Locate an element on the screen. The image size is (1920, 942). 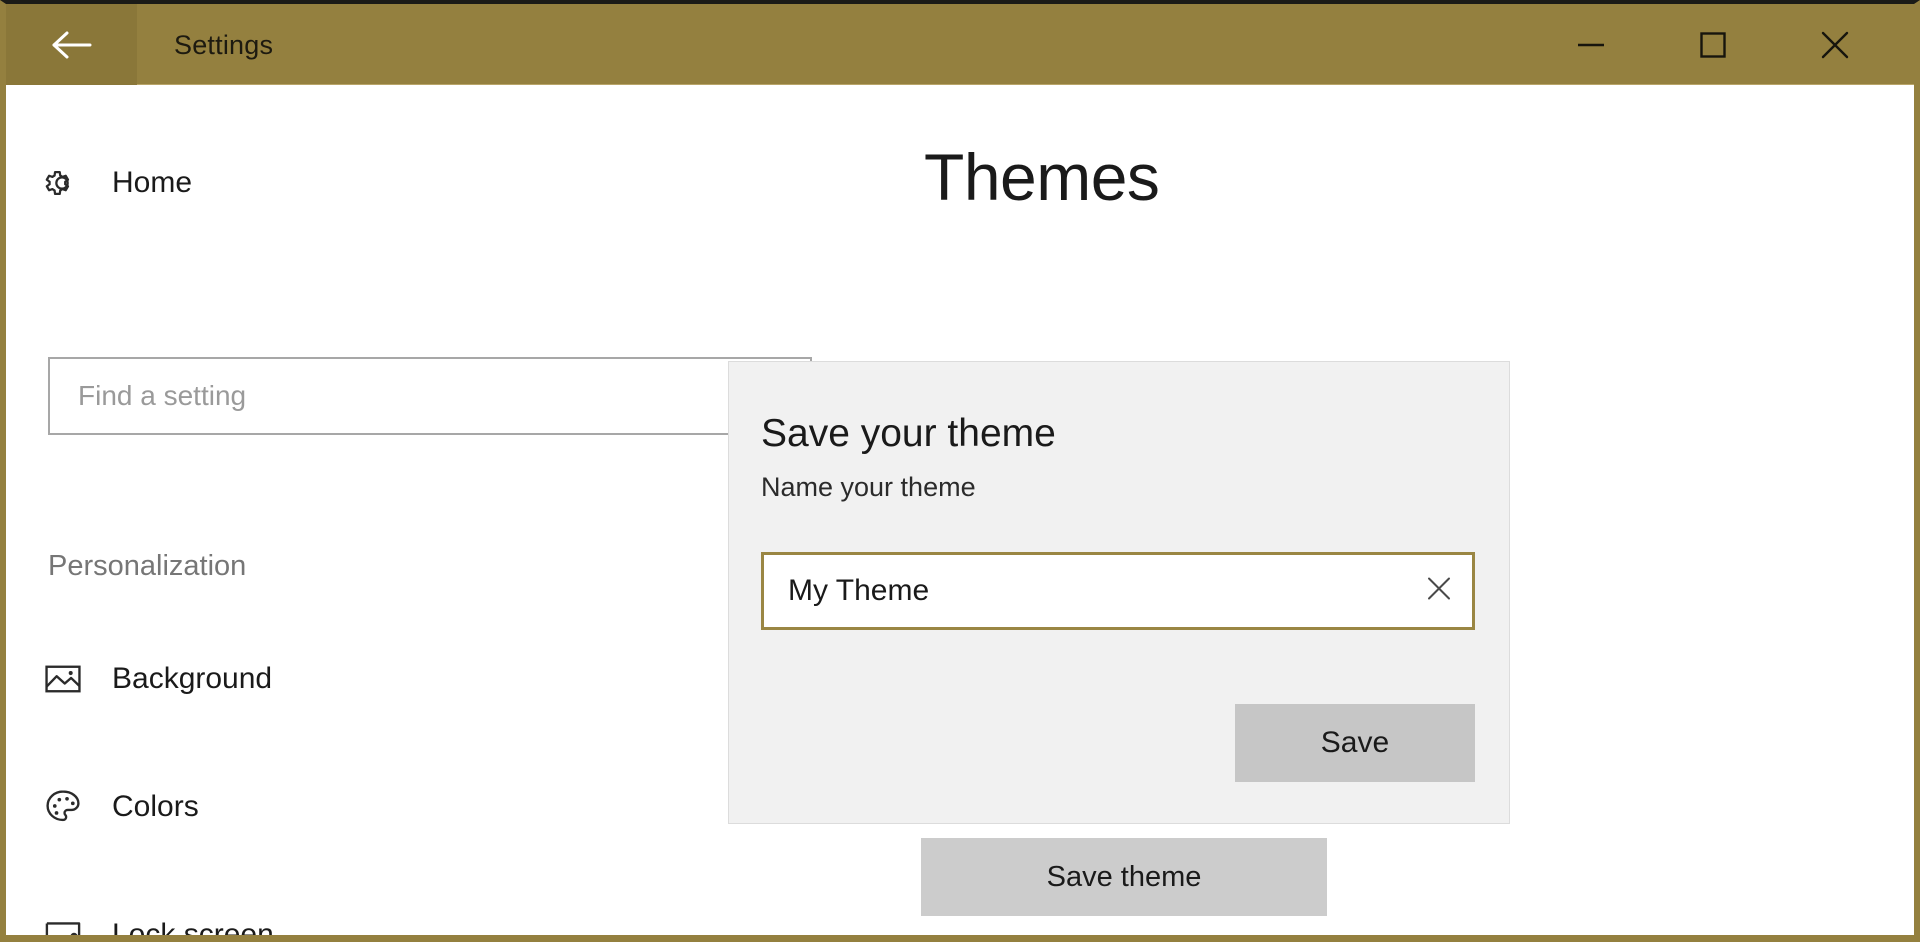
sidebar-item-label: Lock screen is located at coordinates (193, 930).